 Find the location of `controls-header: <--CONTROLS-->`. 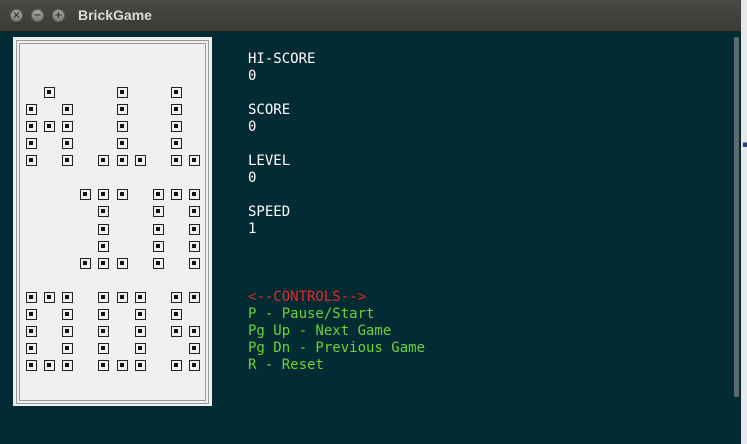

controls-header: <--CONTROLS--> is located at coordinates (307, 297).